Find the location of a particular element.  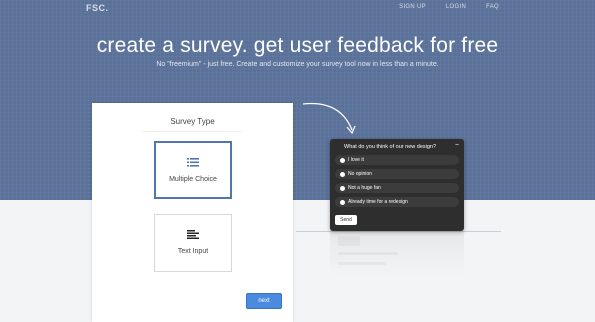

preview-option-label: Not a huge fan is located at coordinates (364, 188).